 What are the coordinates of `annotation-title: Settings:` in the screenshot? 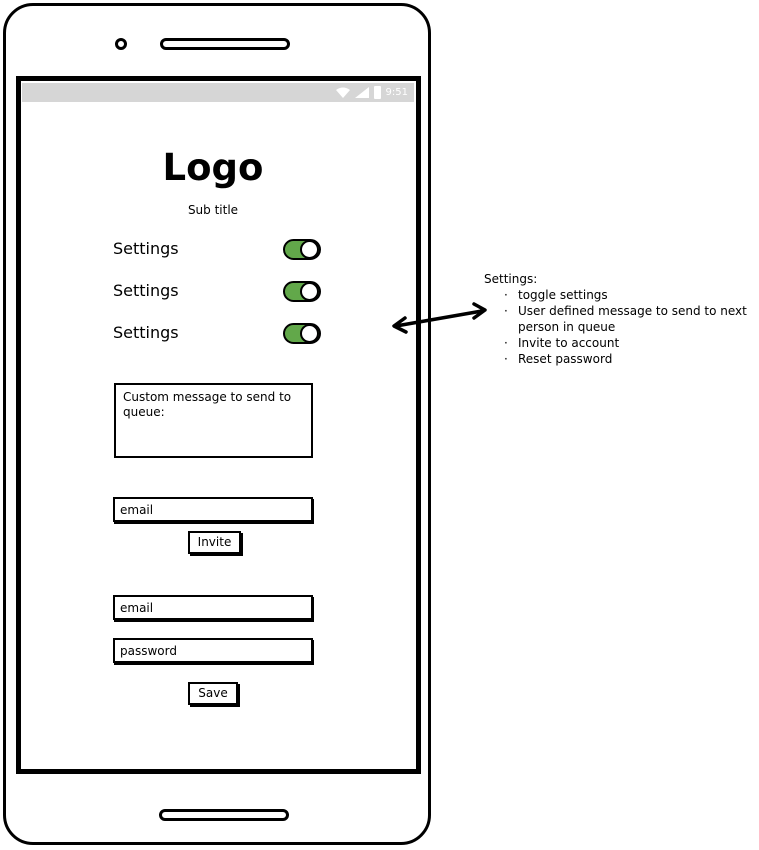 It's located at (511, 279).